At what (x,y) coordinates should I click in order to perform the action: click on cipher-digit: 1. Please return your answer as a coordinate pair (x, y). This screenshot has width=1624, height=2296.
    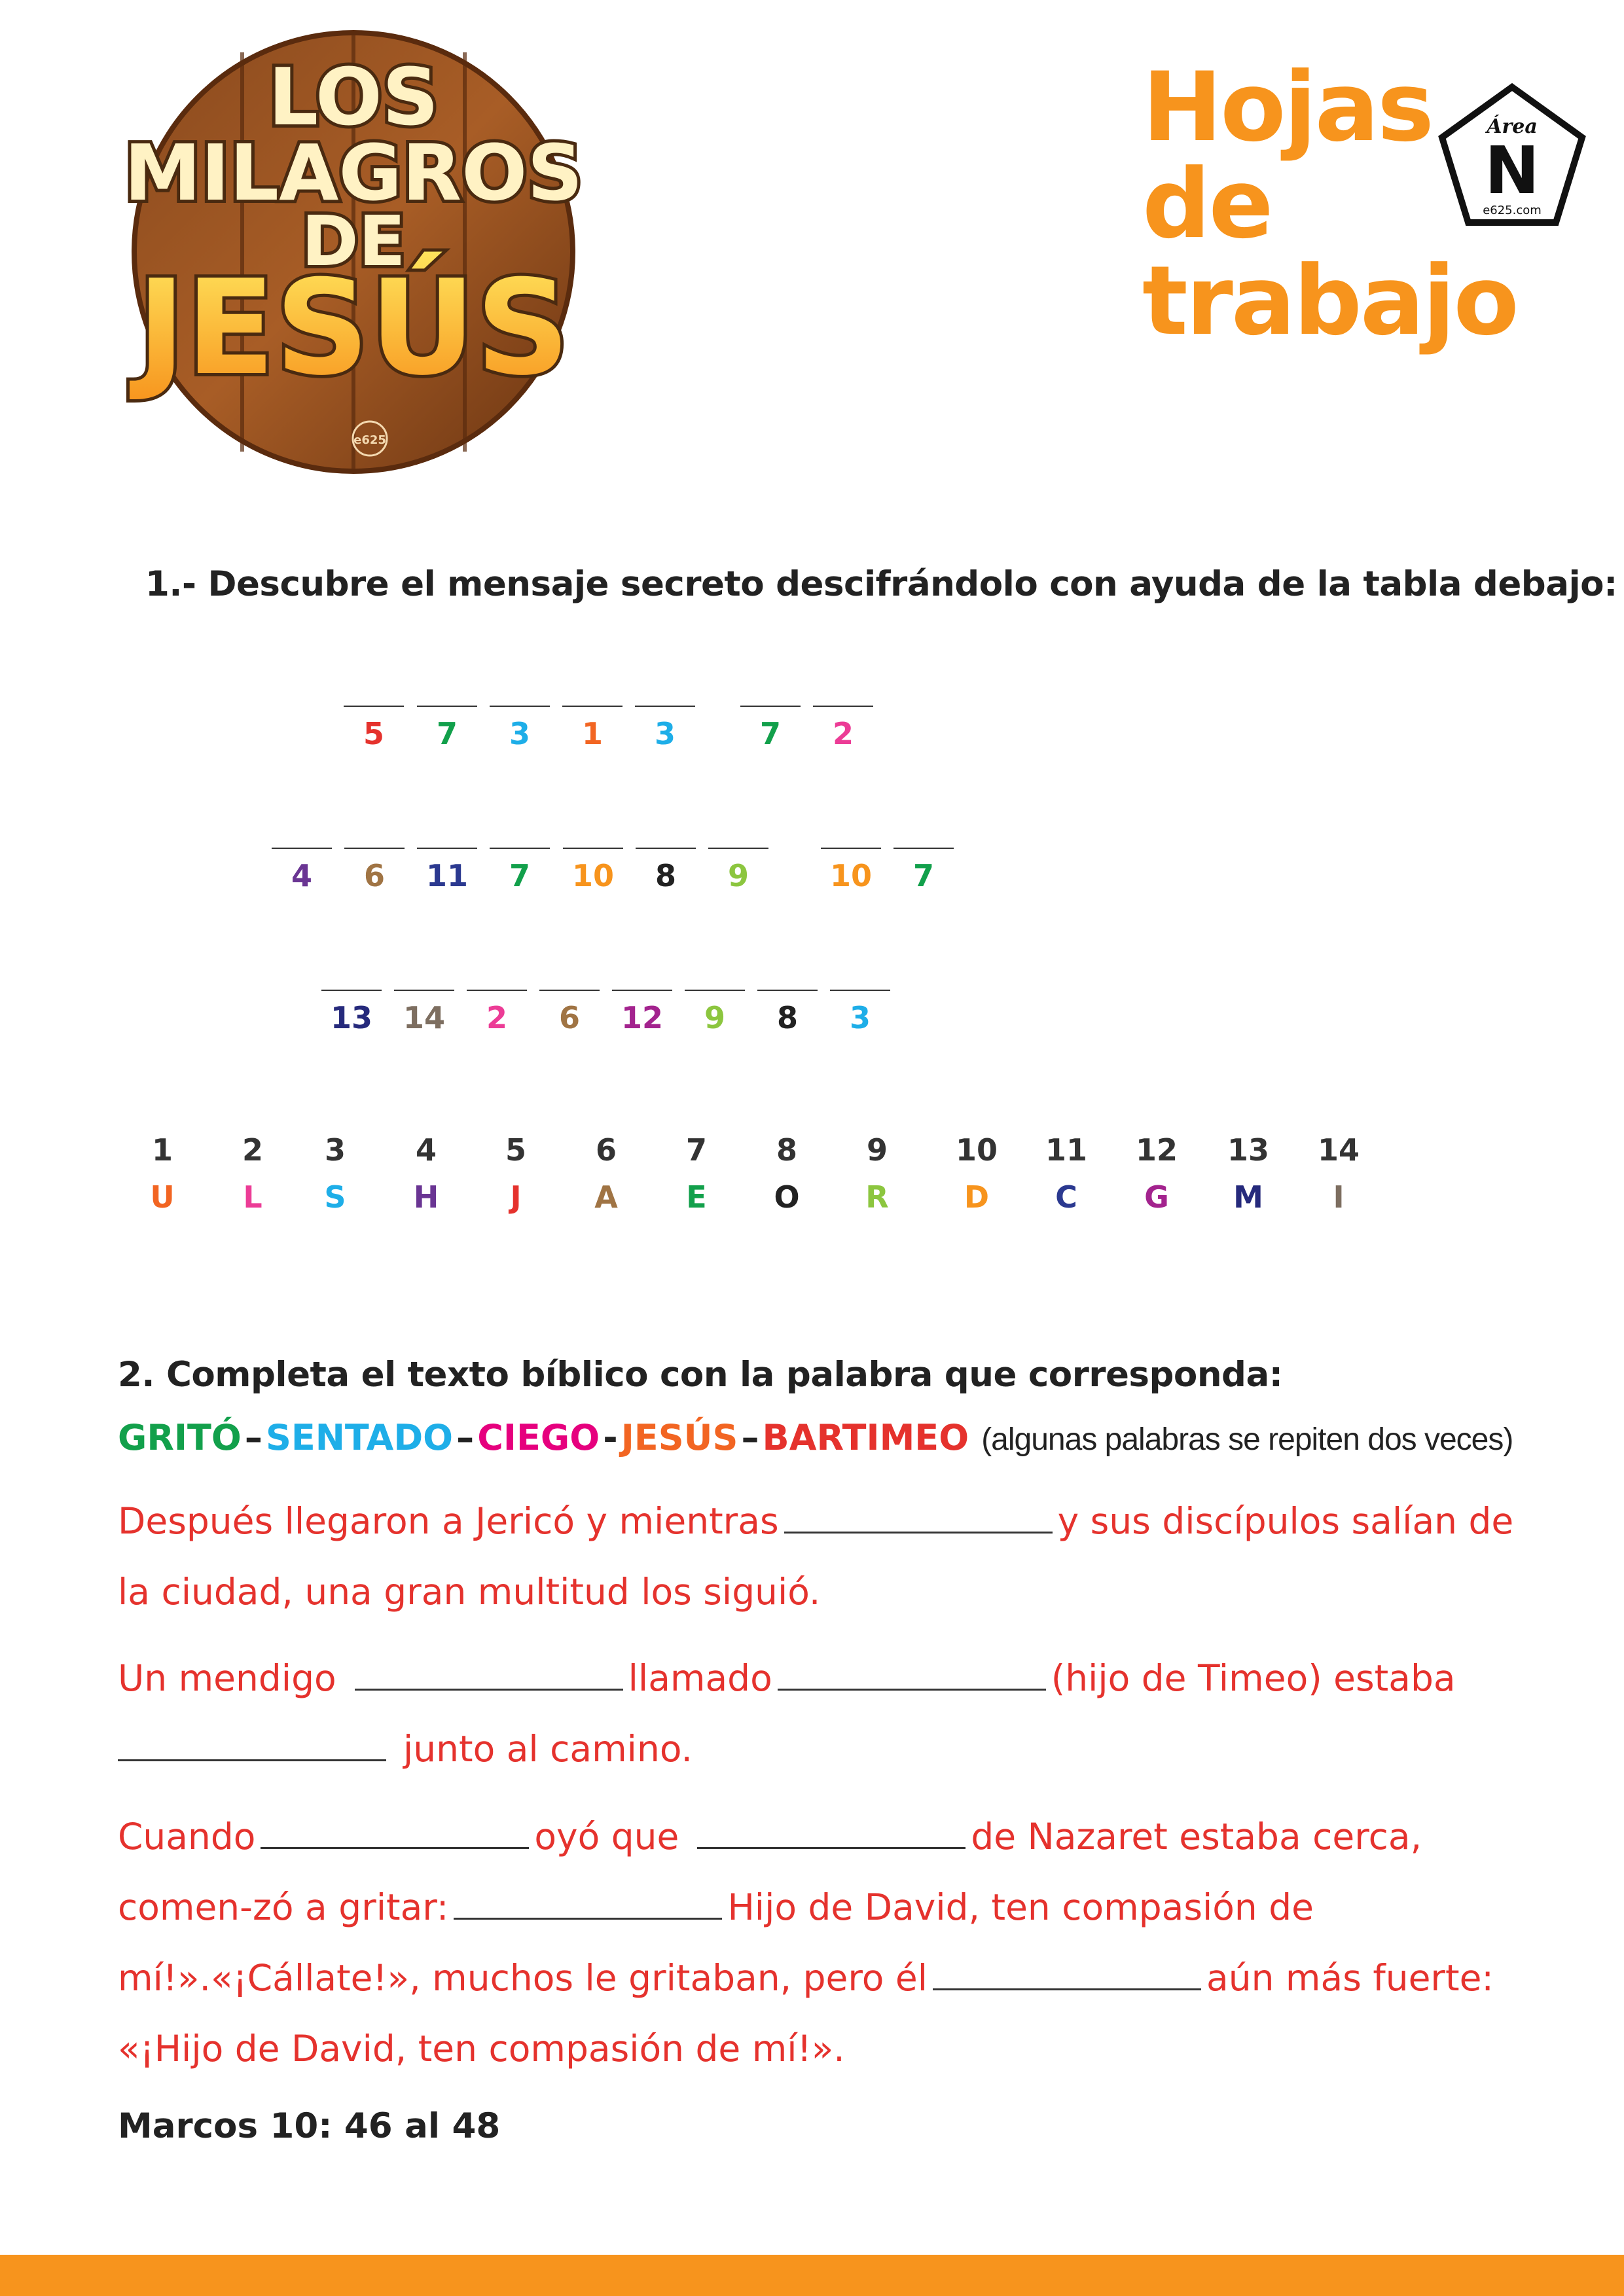
    Looking at the image, I should click on (592, 733).